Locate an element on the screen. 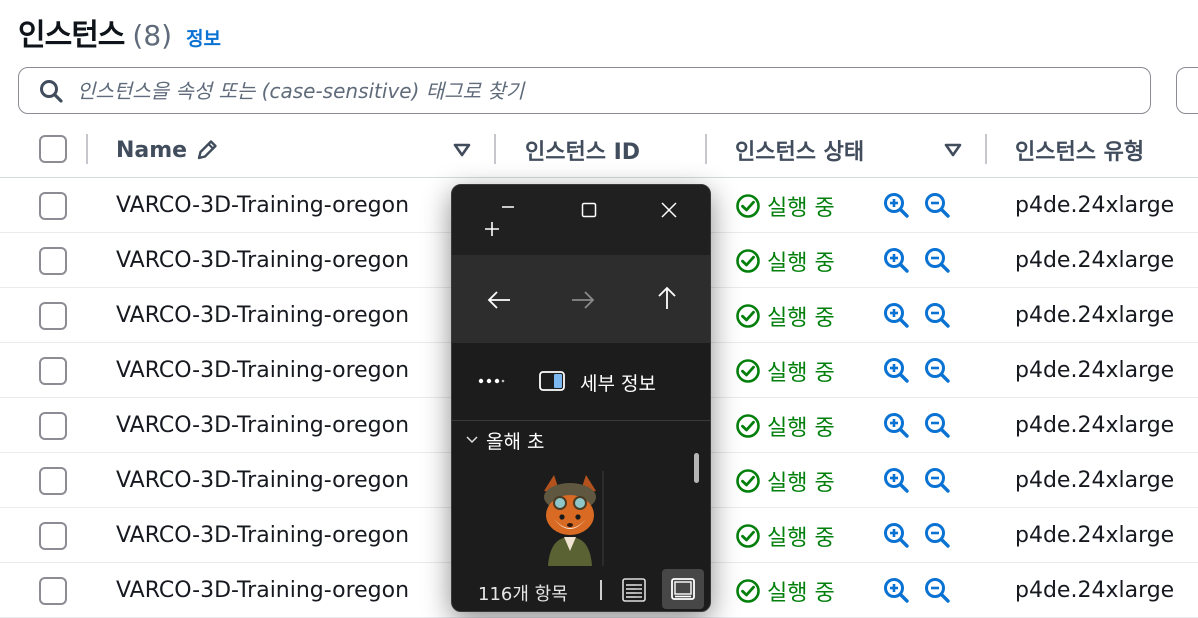  instance-count: (8) is located at coordinates (152, 35).